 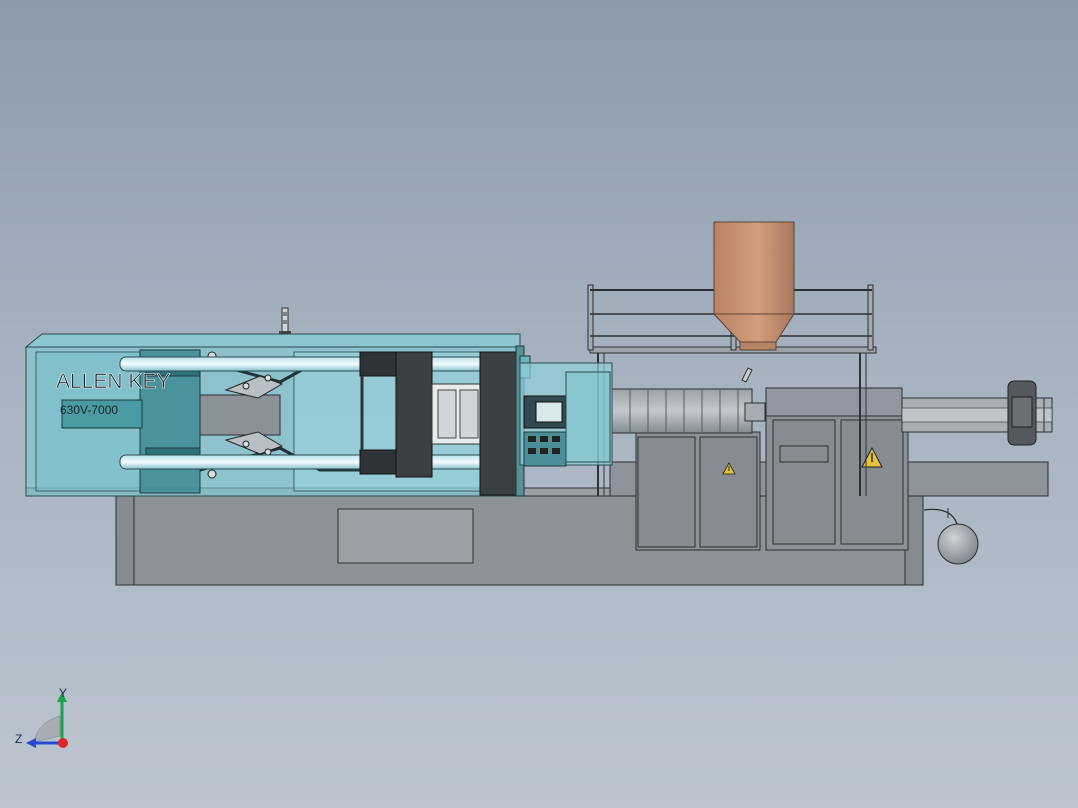 I want to click on z-axis-label: Z, so click(x=18, y=739).